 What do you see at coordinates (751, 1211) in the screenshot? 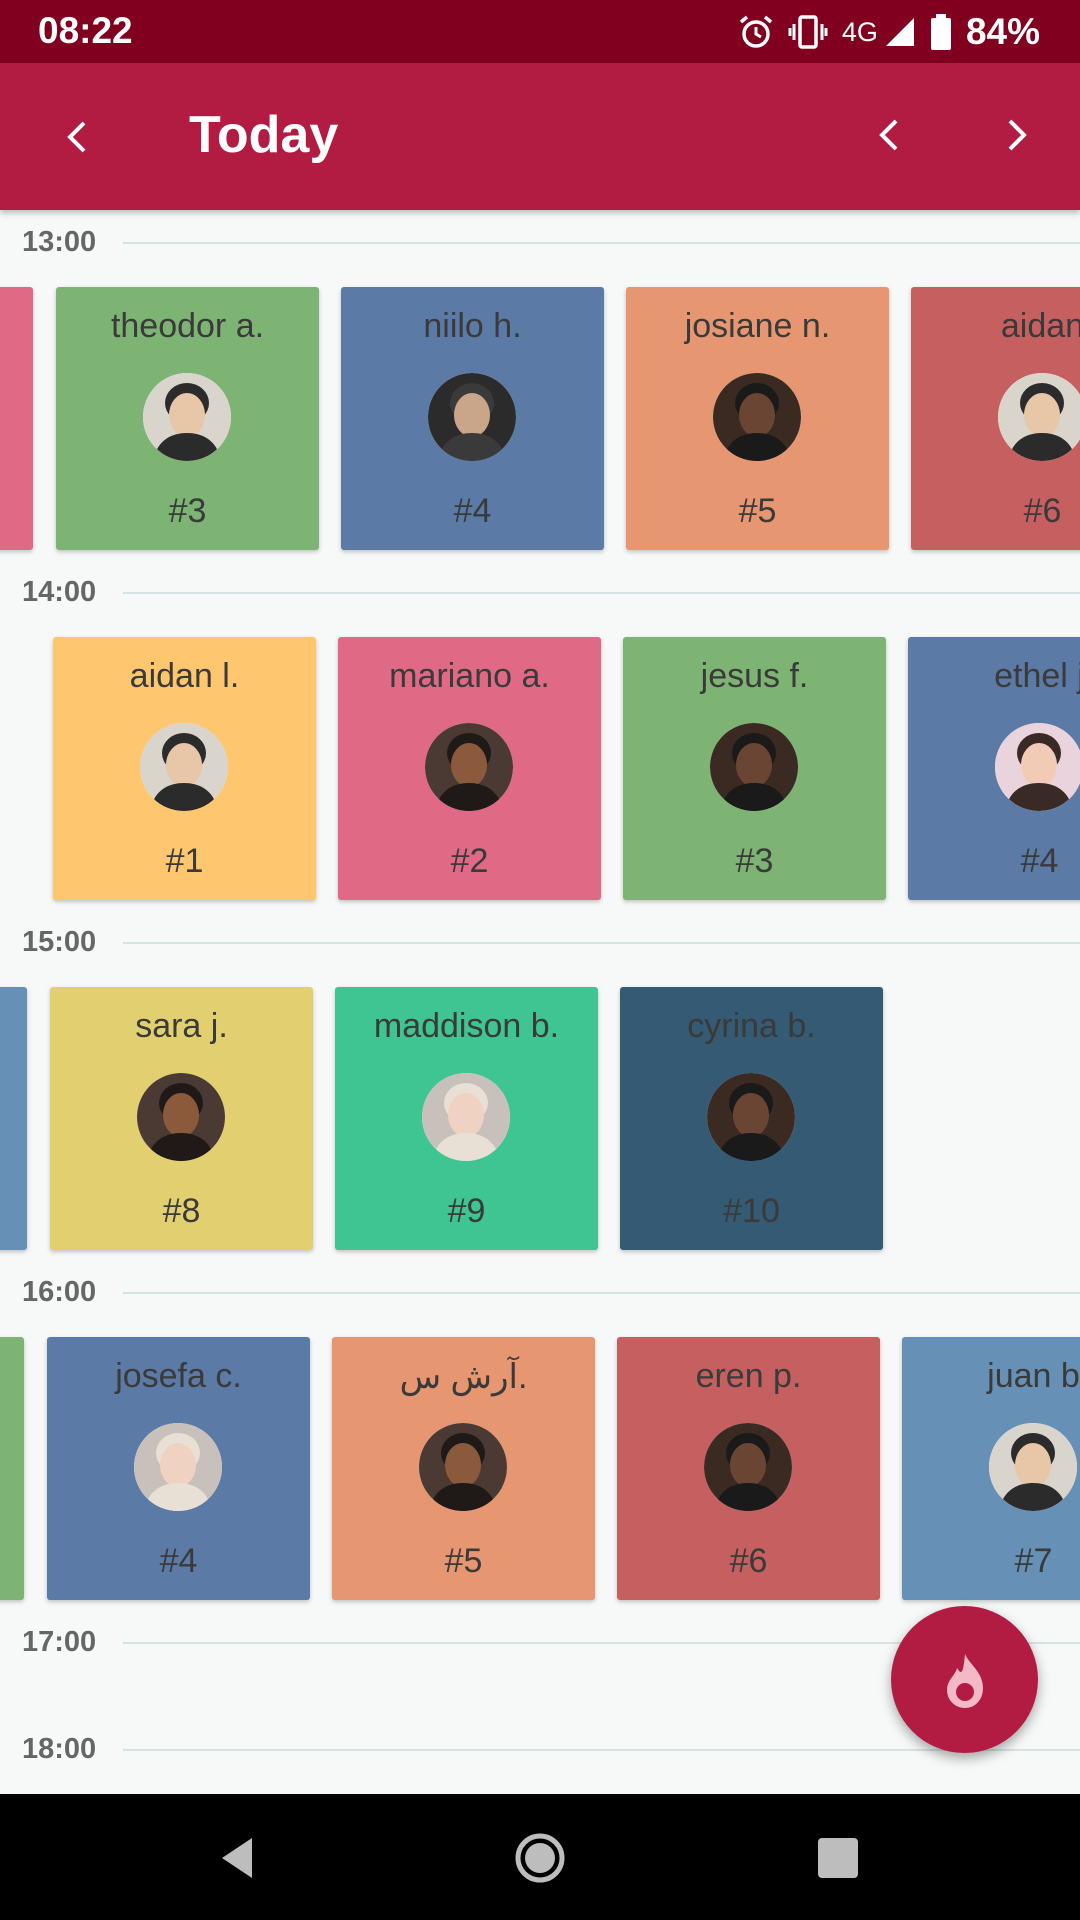
I see `card-number: #10` at bounding box center [751, 1211].